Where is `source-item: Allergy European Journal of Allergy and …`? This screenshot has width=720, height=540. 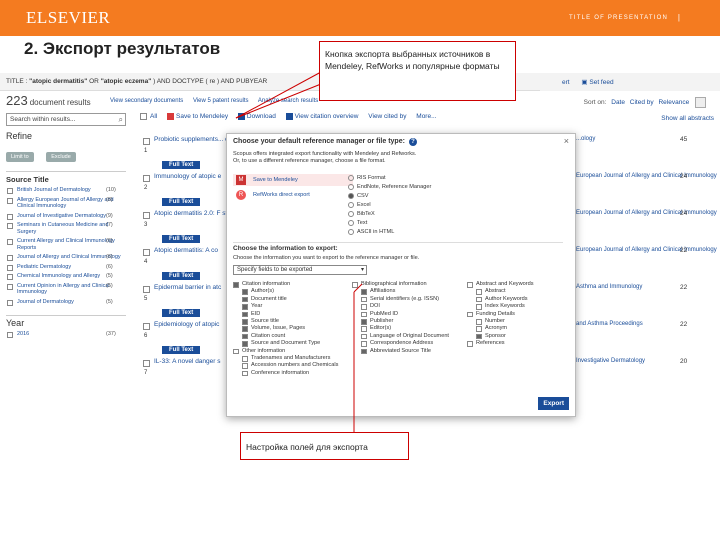
source-item: Allergy European Journal of Allergy and … is located at coordinates (66, 203).